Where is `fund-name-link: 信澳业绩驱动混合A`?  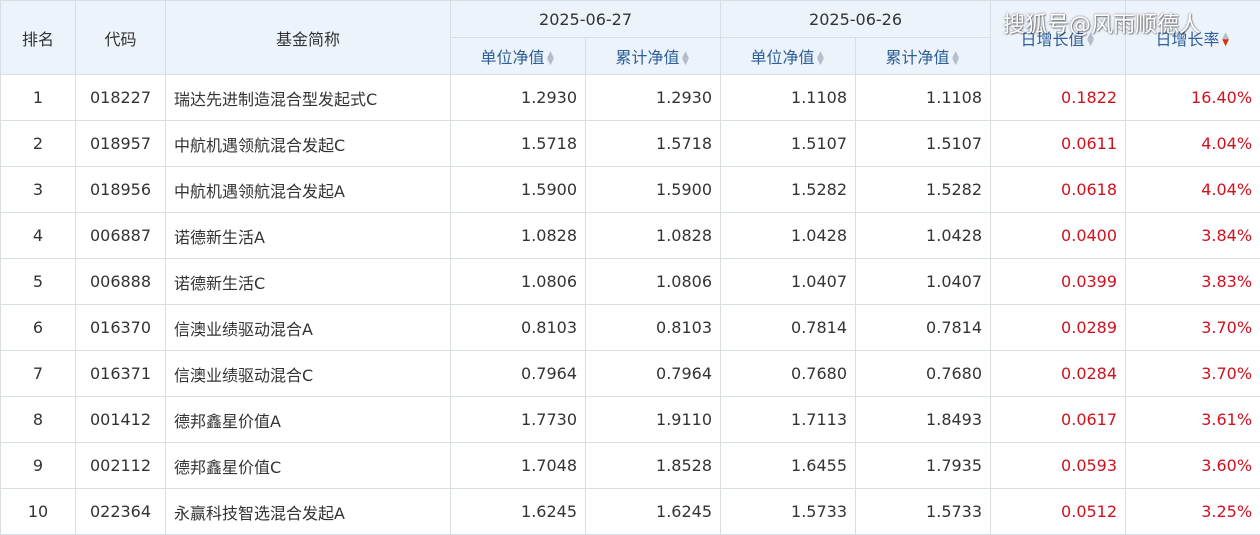
fund-name-link: 信澳业绩驱动混合A is located at coordinates (308, 328).